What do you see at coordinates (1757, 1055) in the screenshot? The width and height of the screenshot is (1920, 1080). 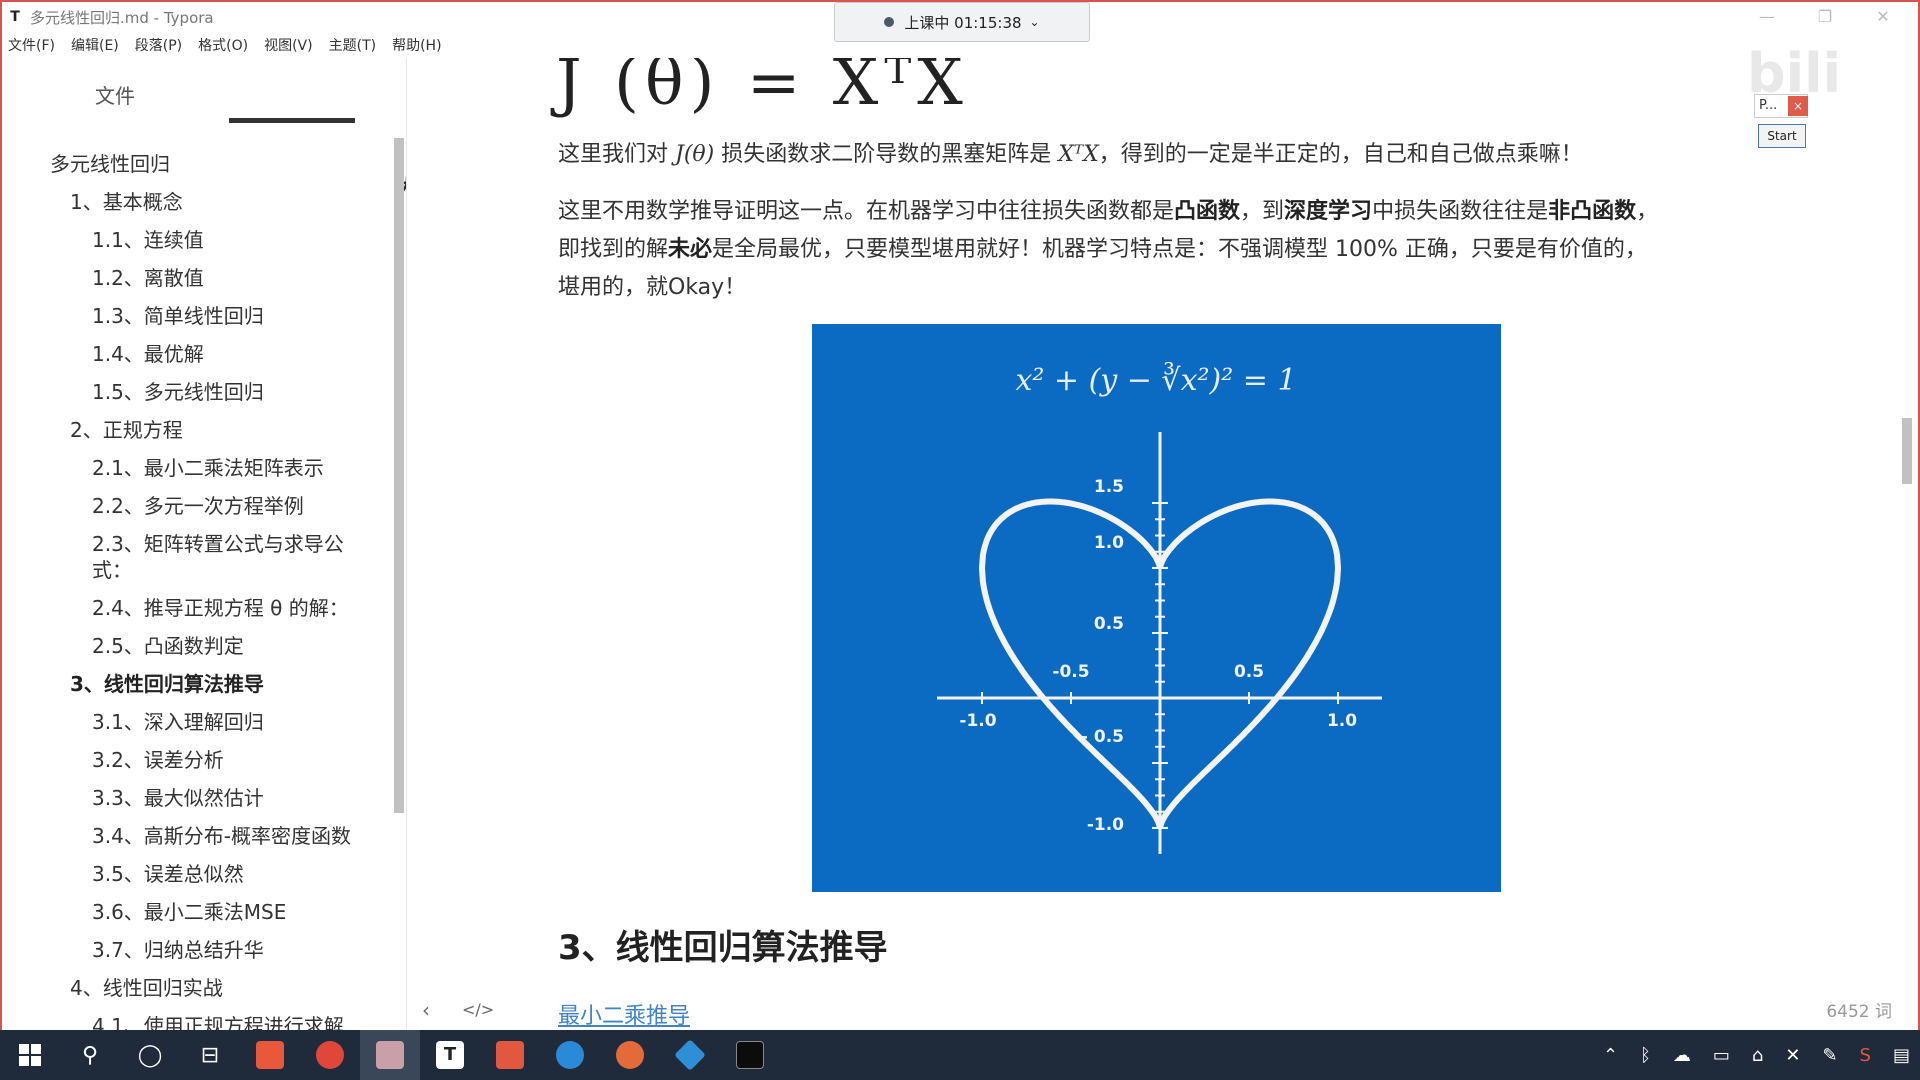 I see `network-icon: ⌂` at bounding box center [1757, 1055].